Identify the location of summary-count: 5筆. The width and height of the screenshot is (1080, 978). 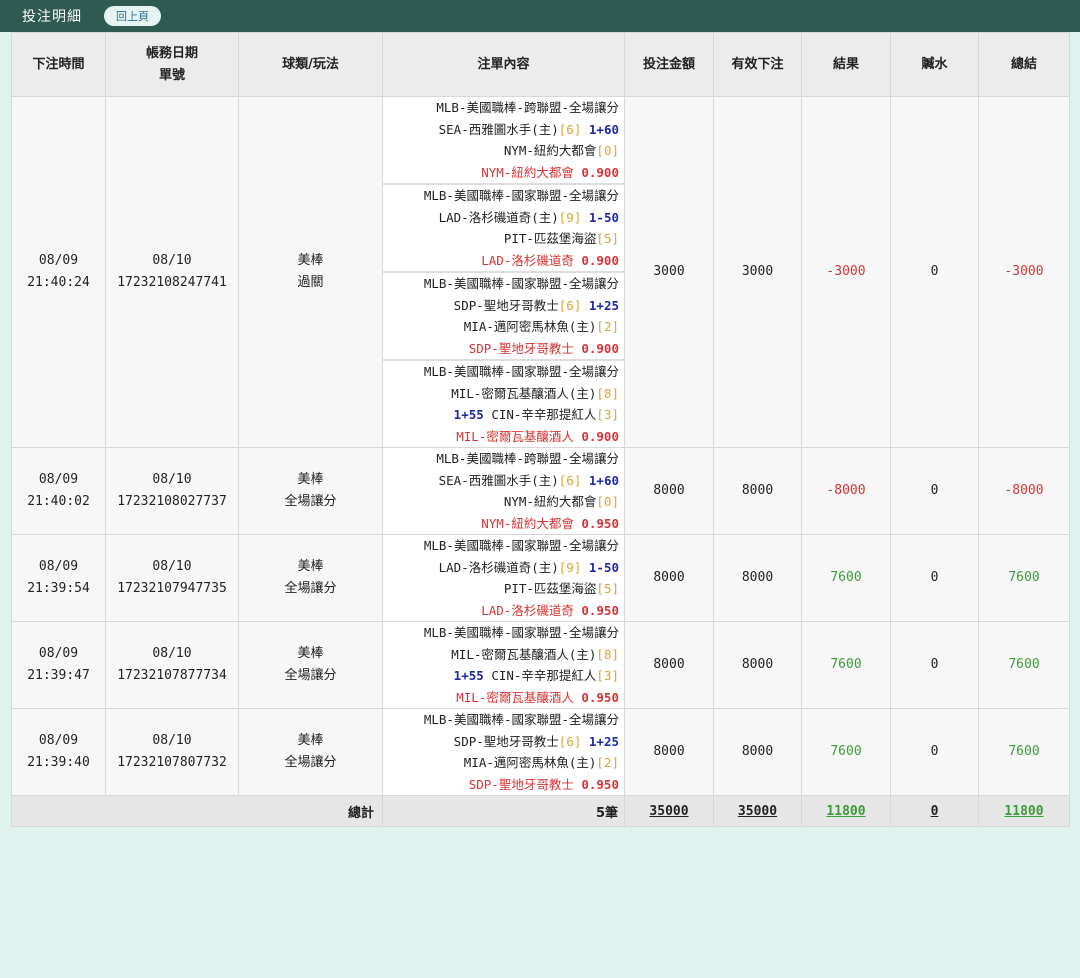
(503, 811).